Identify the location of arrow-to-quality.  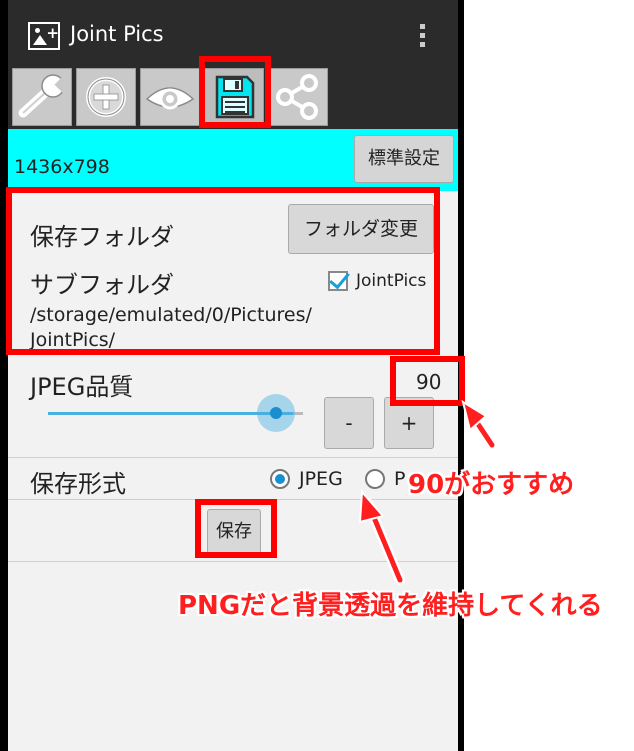
(479, 424).